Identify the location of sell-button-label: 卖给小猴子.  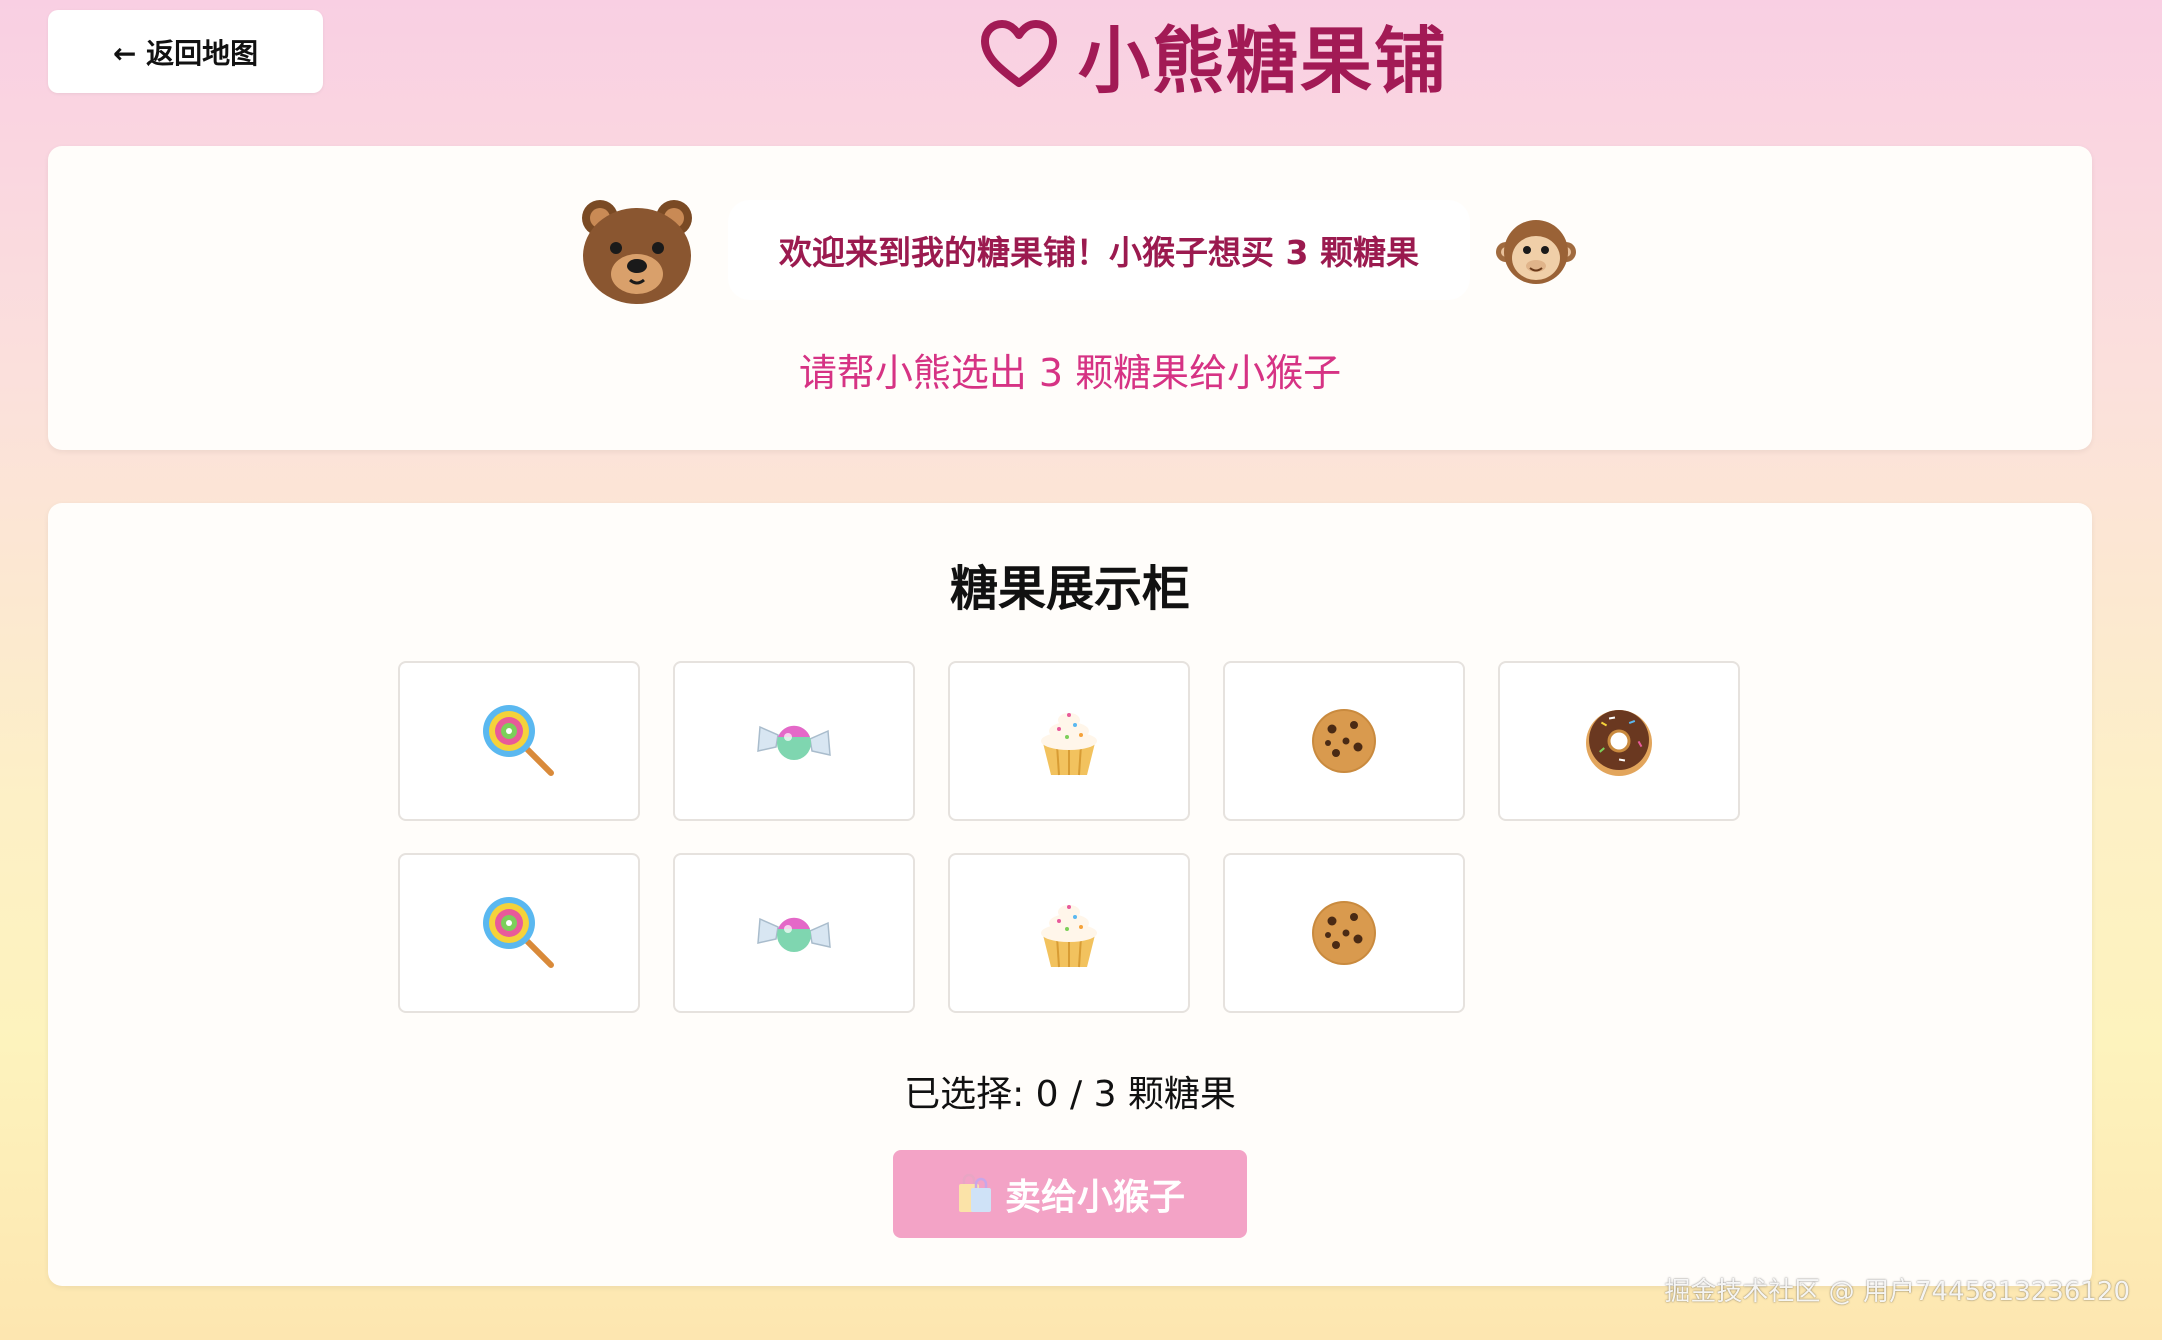
(1094, 1197).